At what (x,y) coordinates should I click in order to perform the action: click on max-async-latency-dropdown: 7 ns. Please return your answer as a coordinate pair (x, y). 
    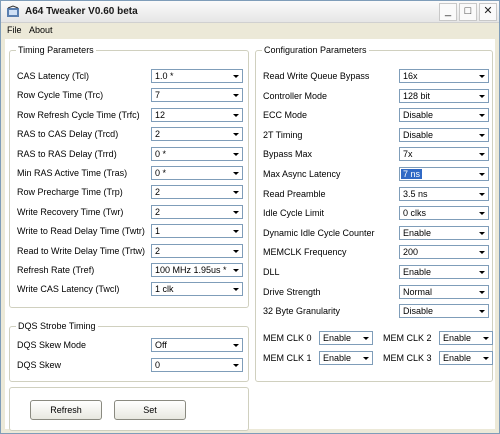
    Looking at the image, I should click on (444, 174).